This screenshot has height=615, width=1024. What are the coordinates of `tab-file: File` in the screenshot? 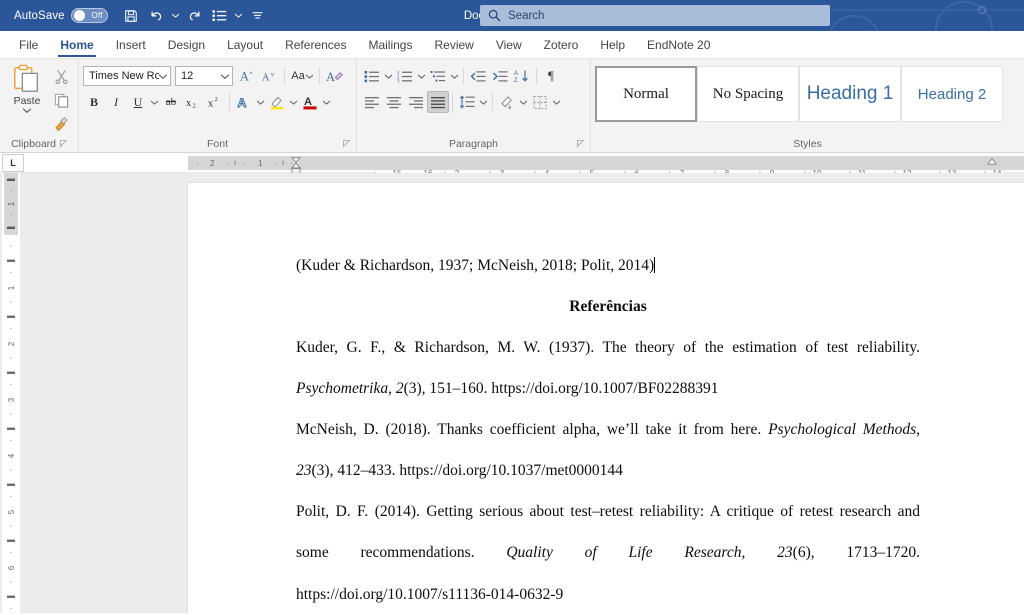 It's located at (28, 46).